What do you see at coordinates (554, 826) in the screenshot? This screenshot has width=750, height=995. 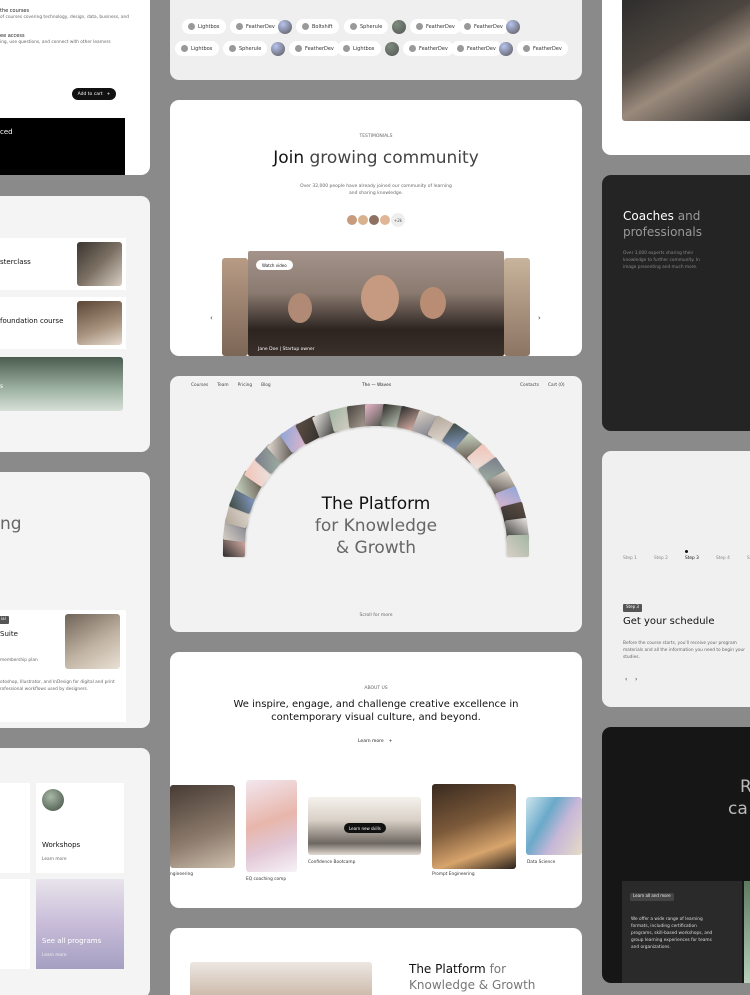 I see `about-photo-data` at bounding box center [554, 826].